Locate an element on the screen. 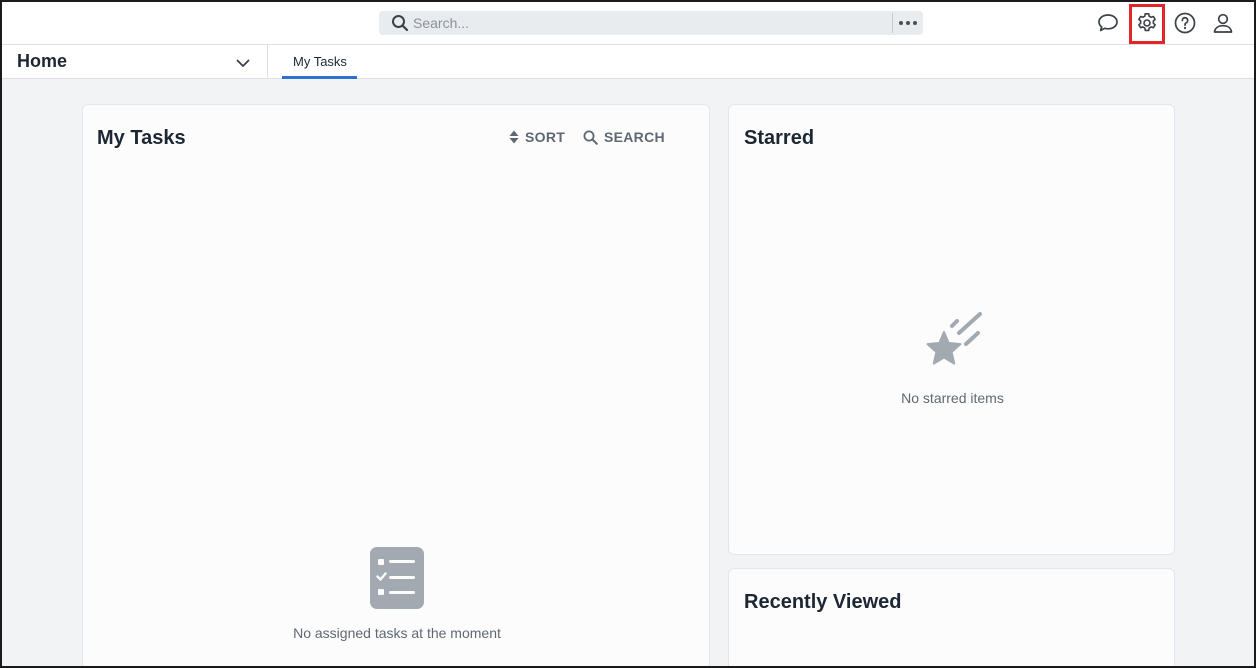 This screenshot has width=1256, height=668. chat-bubble-icon is located at coordinates (1108, 23).